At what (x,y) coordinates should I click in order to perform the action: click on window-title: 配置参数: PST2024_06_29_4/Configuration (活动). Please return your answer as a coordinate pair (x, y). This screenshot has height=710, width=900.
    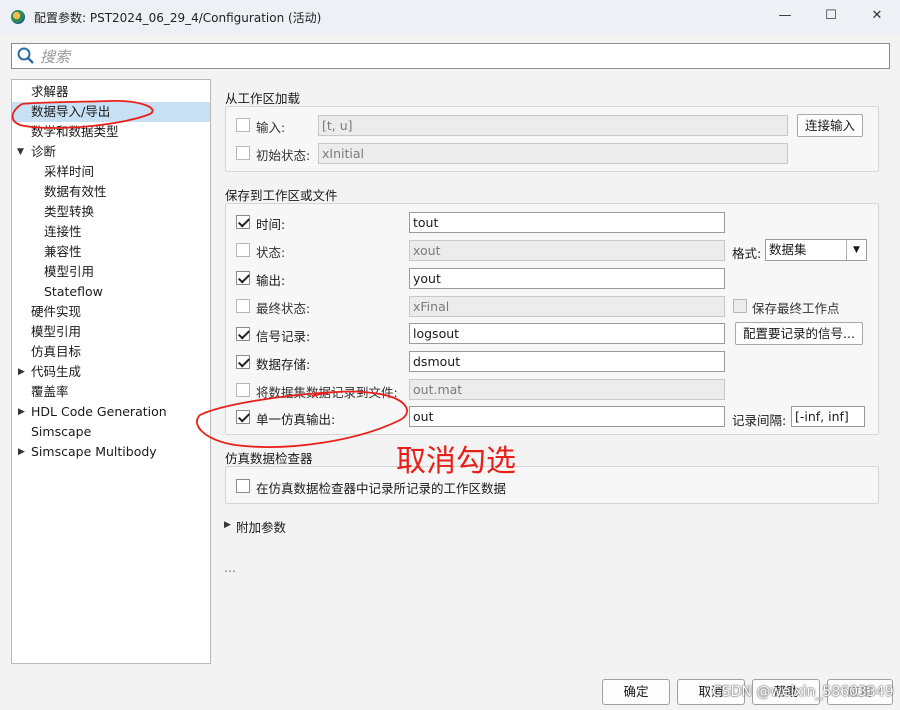
    Looking at the image, I should click on (178, 17).